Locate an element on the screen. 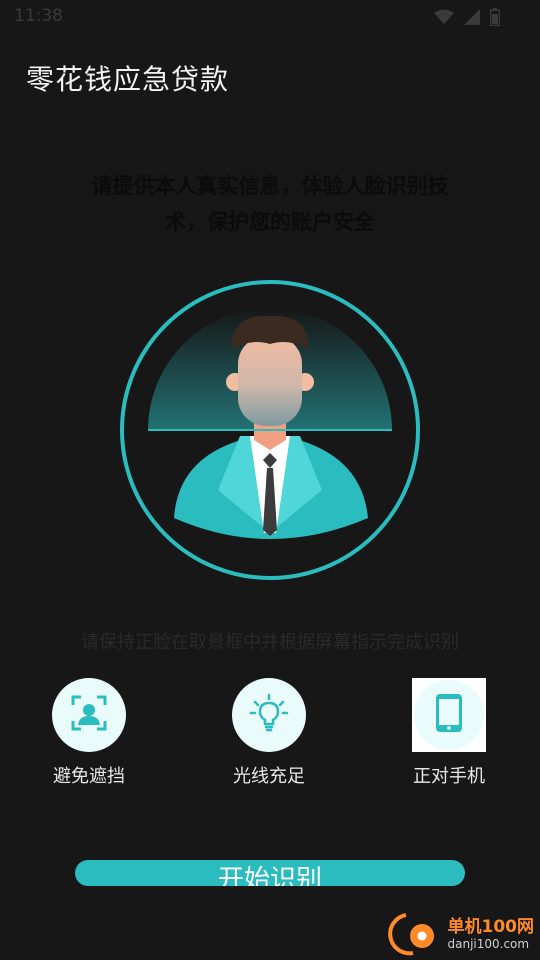 The width and height of the screenshot is (540, 960). tip-enough-light: 光线充足 is located at coordinates (269, 733).